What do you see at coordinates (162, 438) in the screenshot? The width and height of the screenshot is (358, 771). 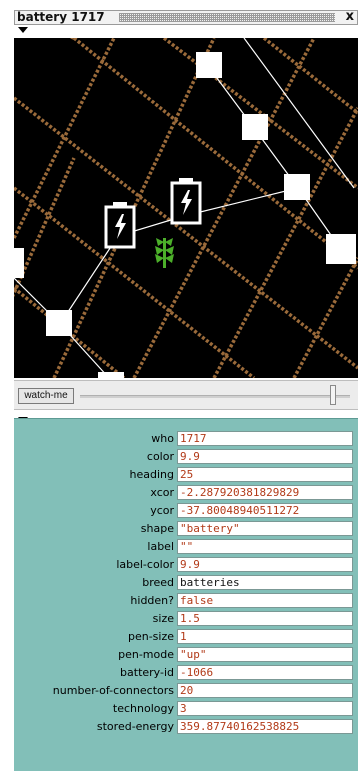 I see `property-label: who` at bounding box center [162, 438].